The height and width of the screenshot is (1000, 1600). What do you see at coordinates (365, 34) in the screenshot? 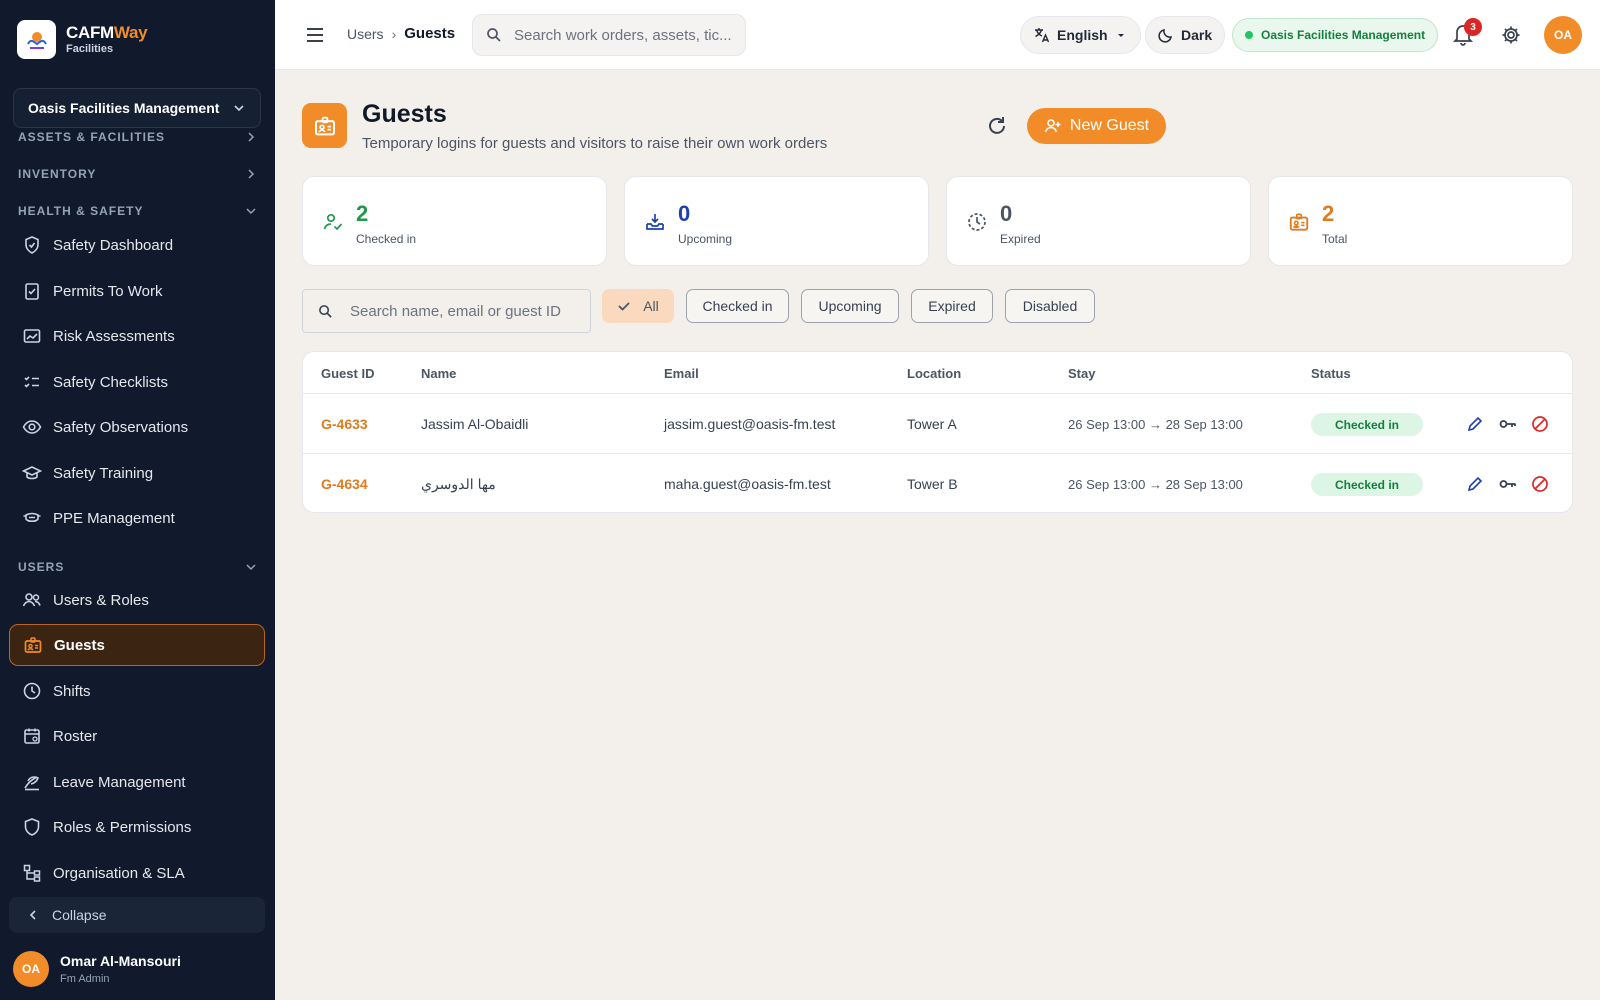
I see `breadcrumb-users: Users` at bounding box center [365, 34].